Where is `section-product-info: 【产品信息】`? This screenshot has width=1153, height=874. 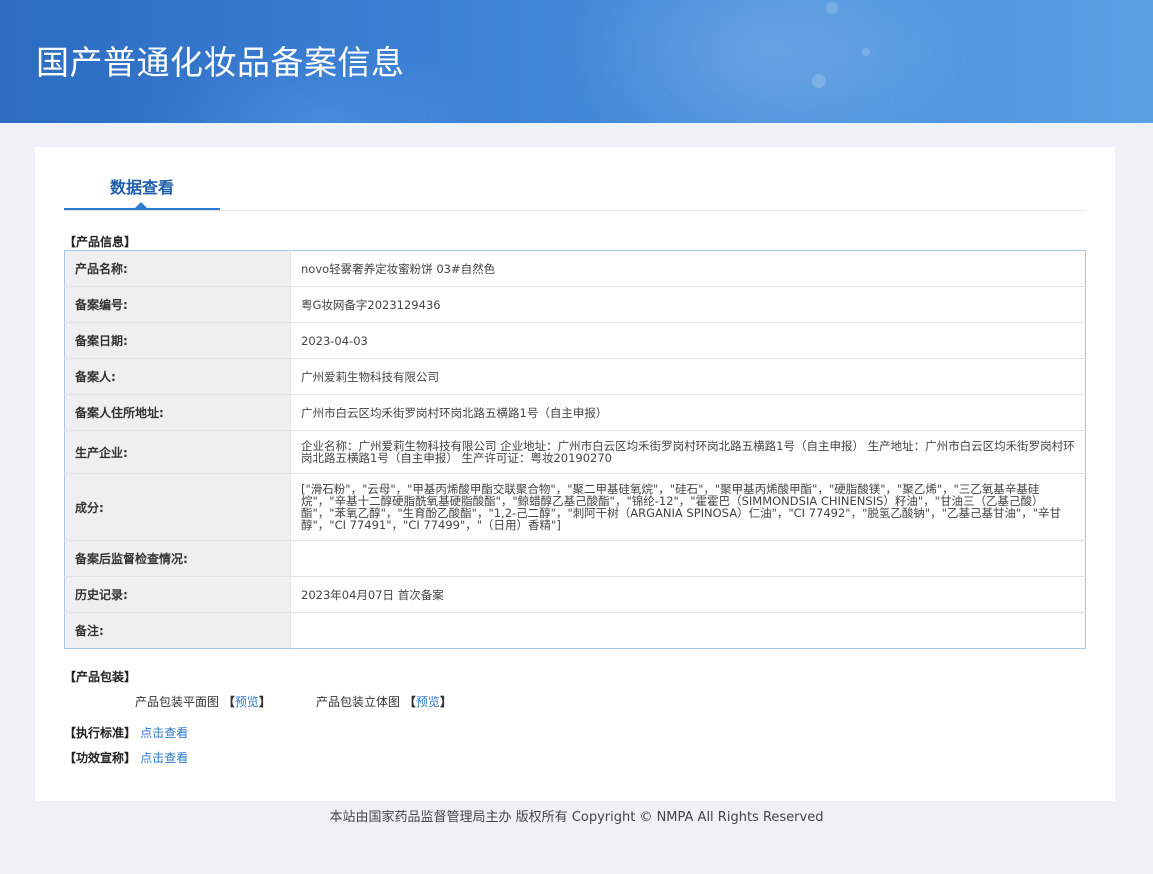
section-product-info: 【产品信息】 is located at coordinates (100, 242).